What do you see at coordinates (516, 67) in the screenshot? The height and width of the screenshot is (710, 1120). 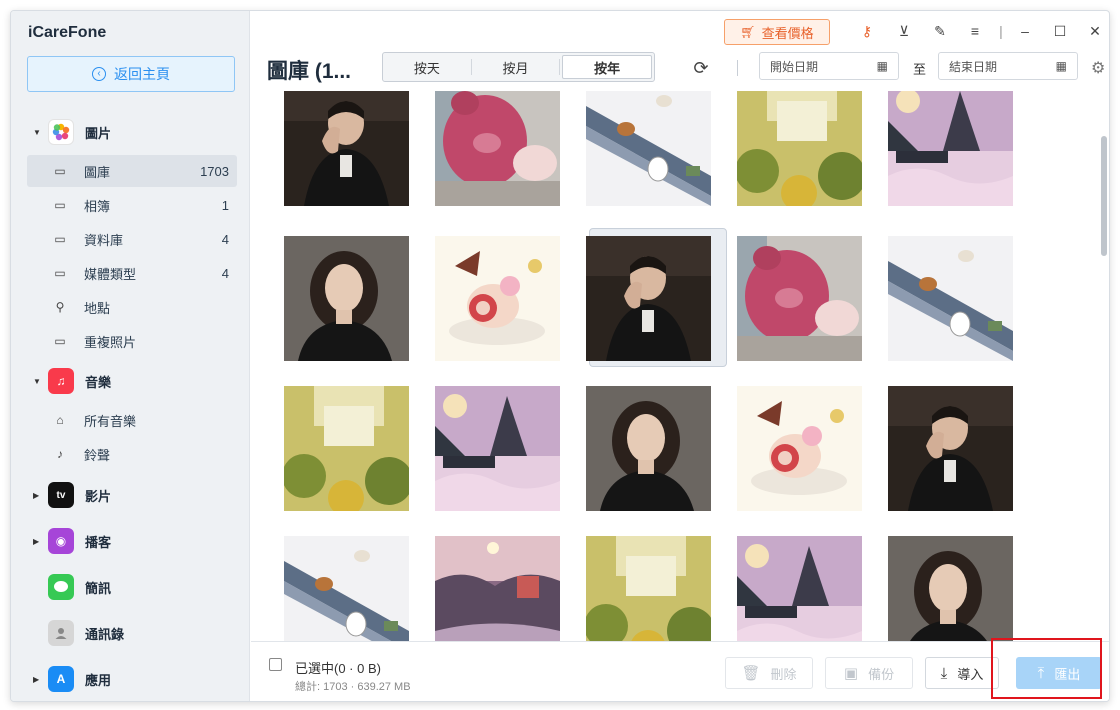 I see `tab-by-month: 按月` at bounding box center [516, 67].